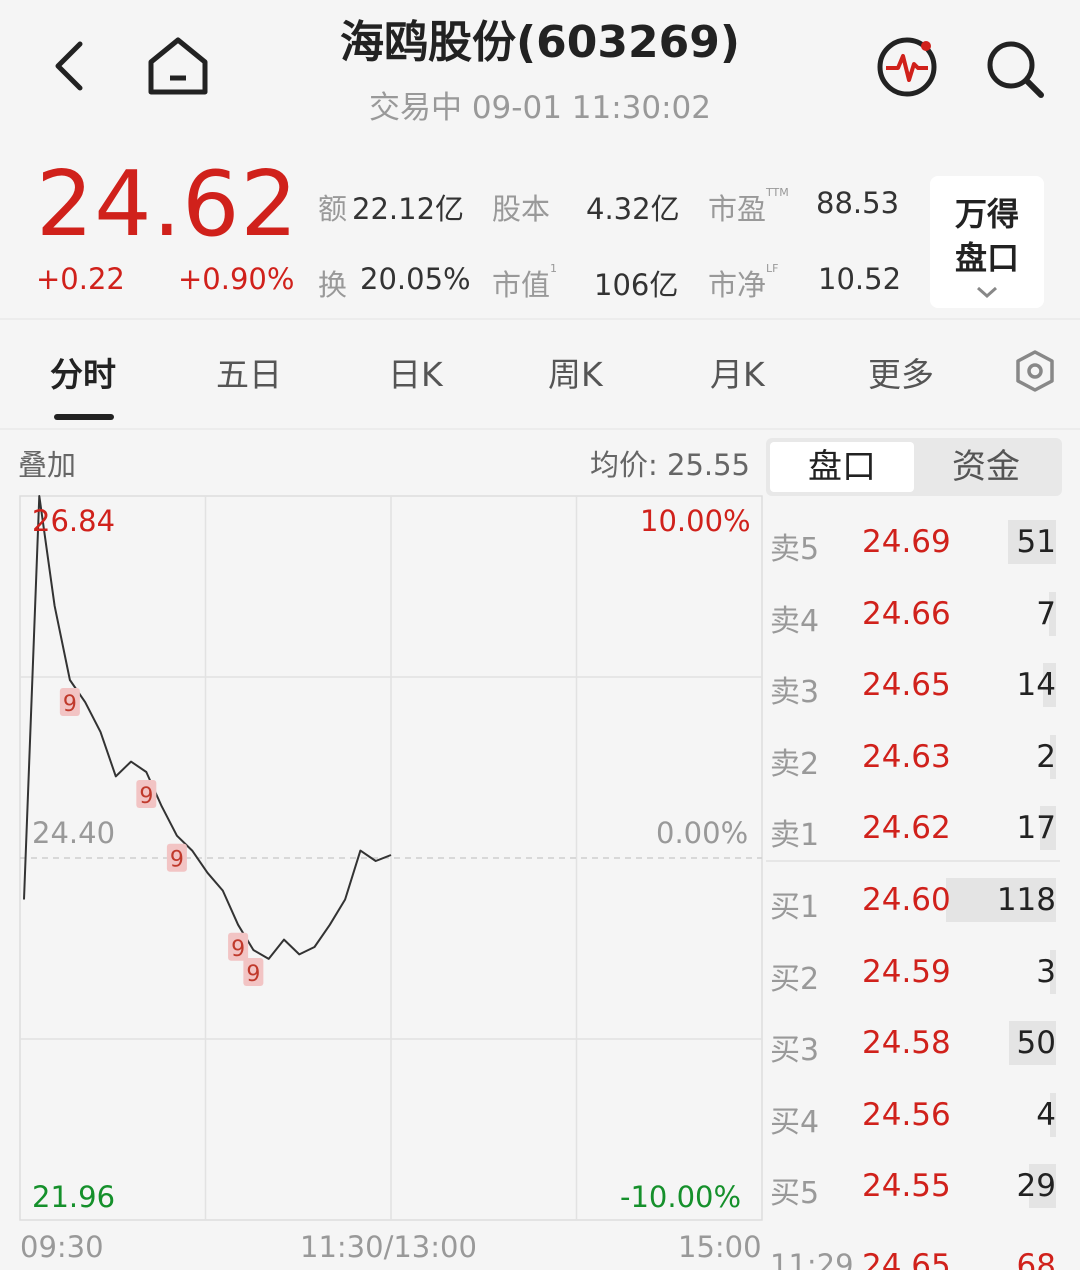 The width and height of the screenshot is (1080, 1270). Describe the element at coordinates (772, 268) in the screenshot. I see `pb-sup: LF` at that location.